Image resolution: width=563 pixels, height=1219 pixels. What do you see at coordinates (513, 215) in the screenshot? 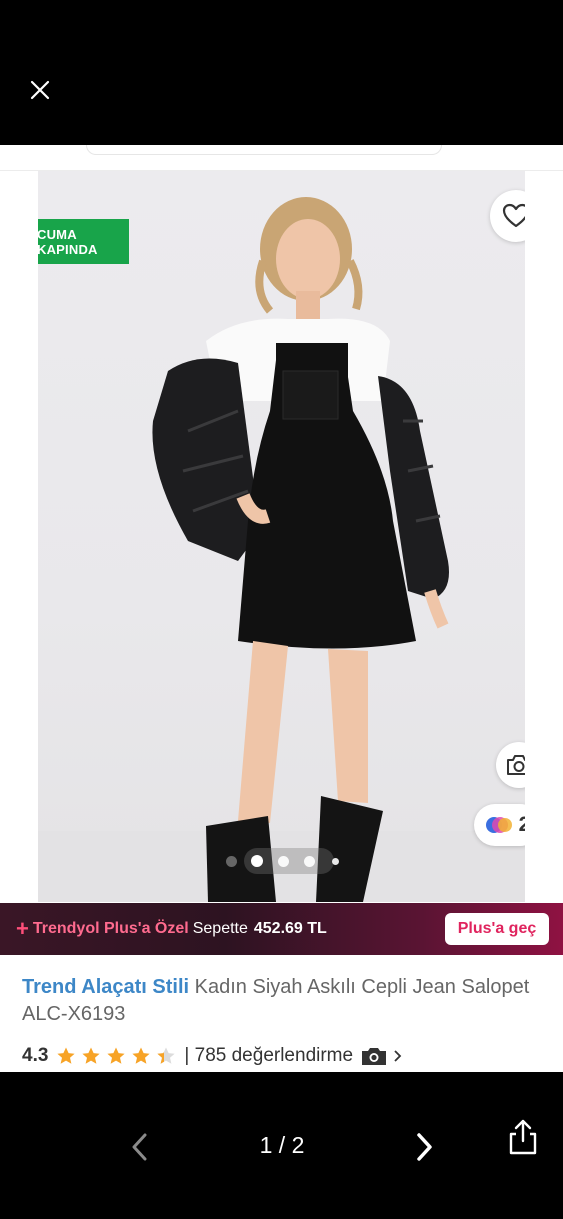
I see `heart-icon` at bounding box center [513, 215].